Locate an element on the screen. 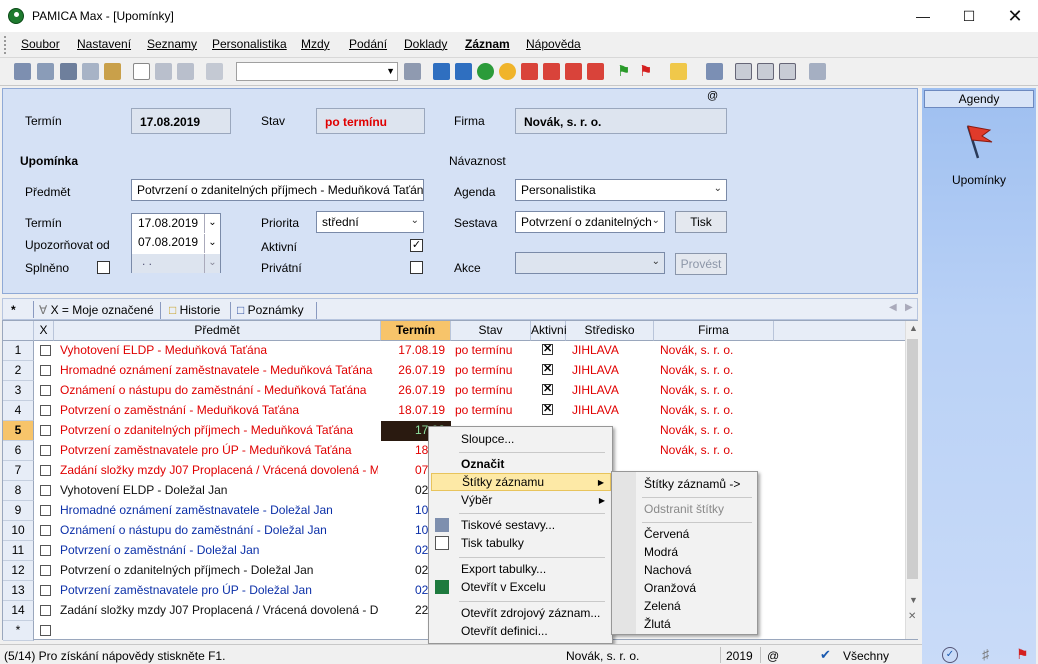  message-icon is located at coordinates (743, 71).